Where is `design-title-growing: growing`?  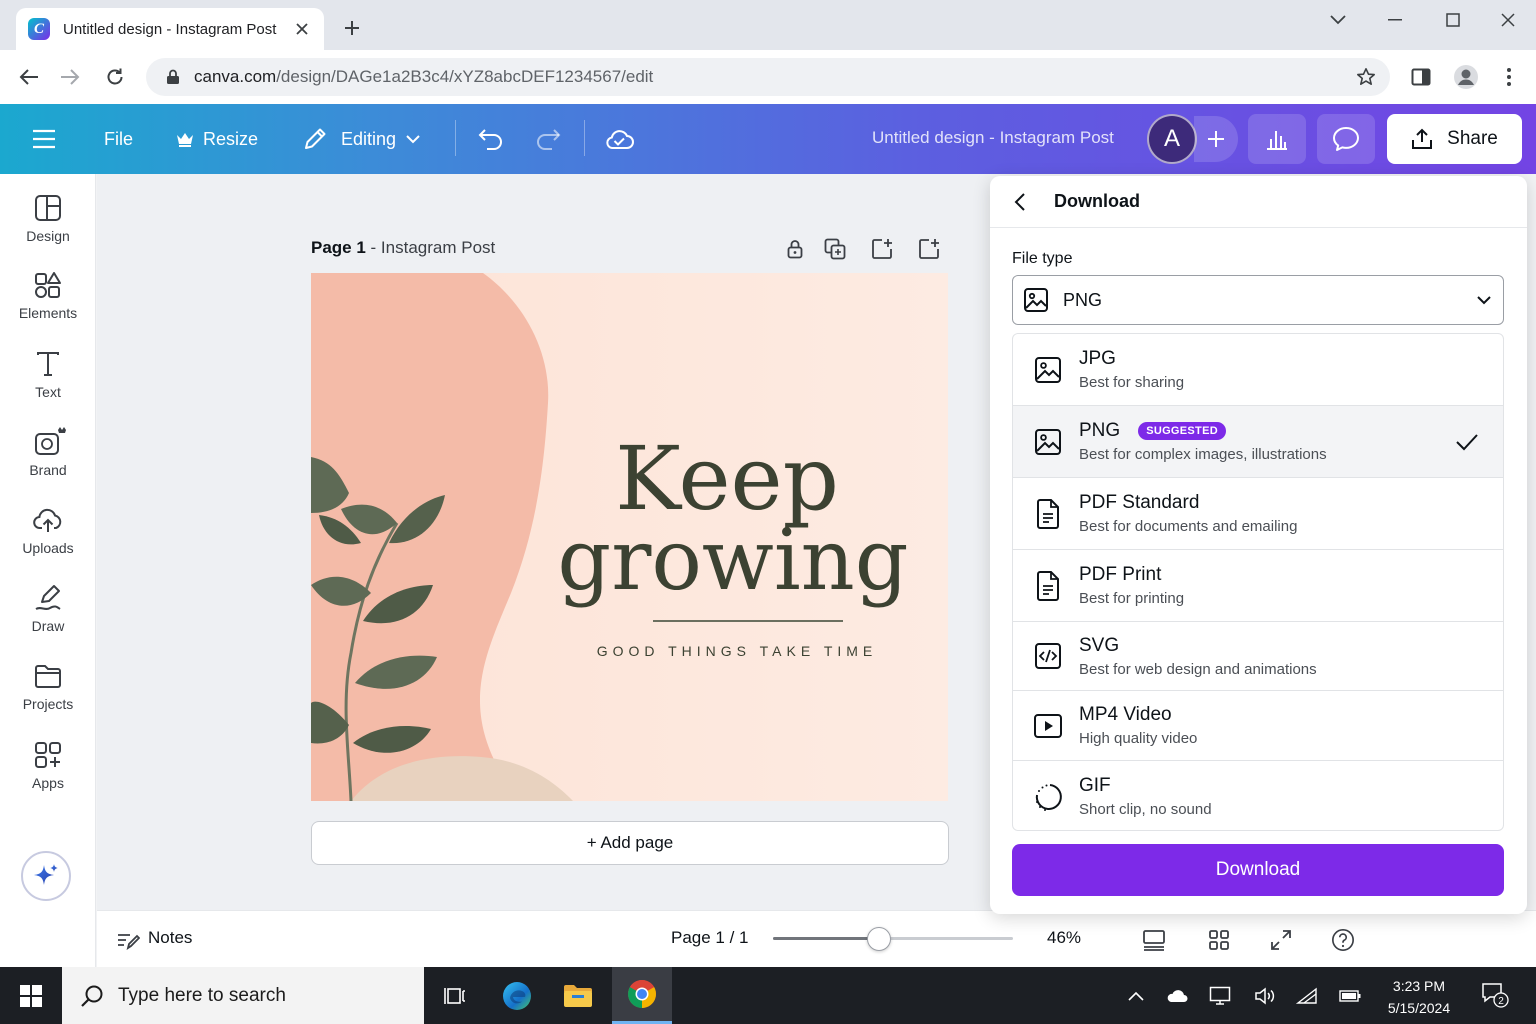
design-title-growing: growing is located at coordinates (732, 560).